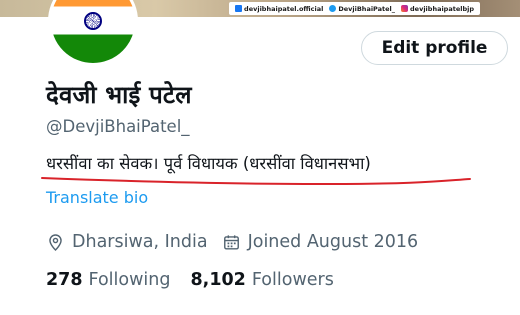 This screenshot has width=520, height=315. I want to click on profile-meta: Dharsiwa, India Joined August 2016, so click(232, 242).